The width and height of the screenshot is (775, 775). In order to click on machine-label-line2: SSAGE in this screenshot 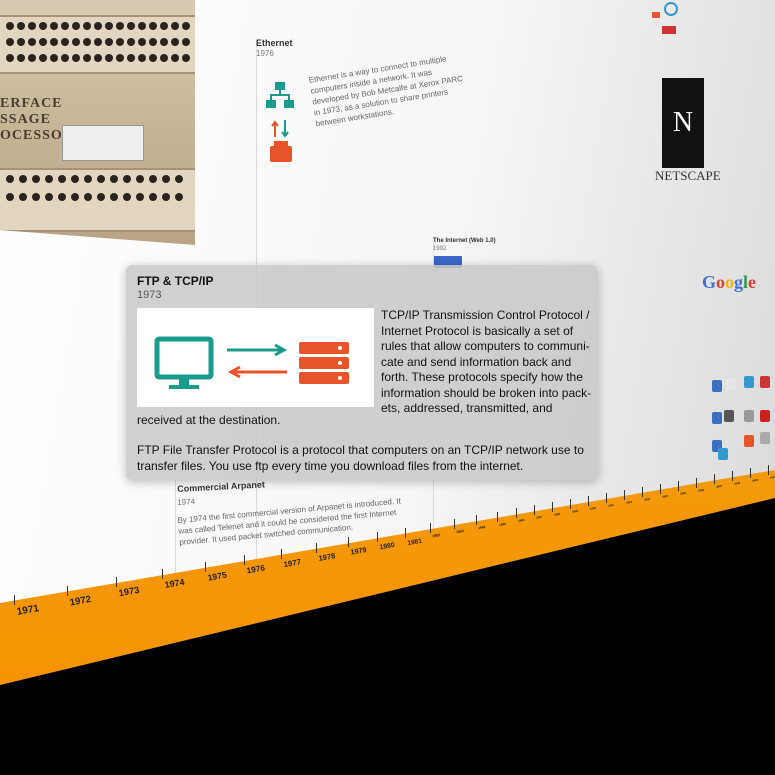, I will do `click(25, 119)`.